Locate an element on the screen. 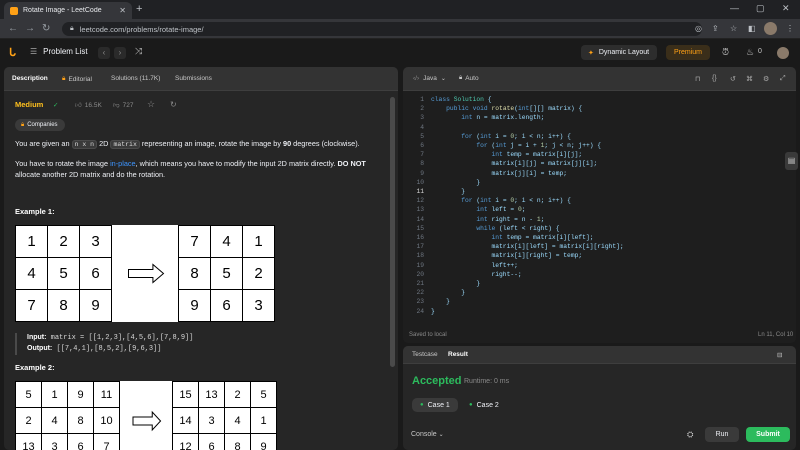 The height and width of the screenshot is (450, 800). user-avatar is located at coordinates (783, 53).